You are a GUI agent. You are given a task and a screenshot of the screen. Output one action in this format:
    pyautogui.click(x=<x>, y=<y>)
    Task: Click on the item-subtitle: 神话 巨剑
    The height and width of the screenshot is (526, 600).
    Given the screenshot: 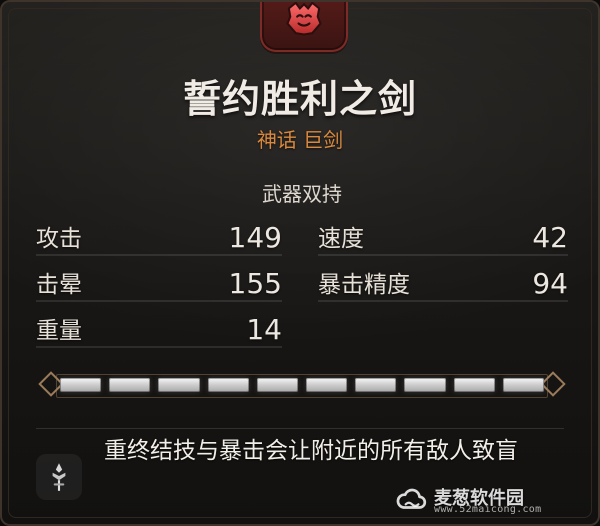 What is the action you would take?
    pyautogui.click(x=300, y=140)
    